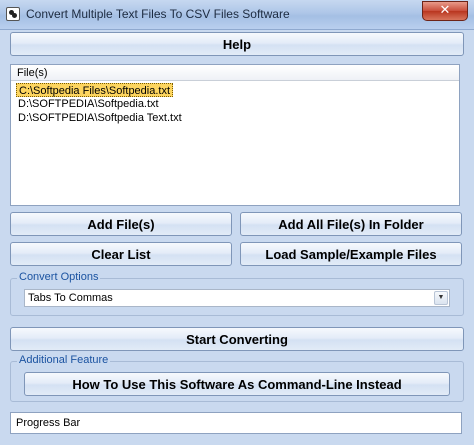  Describe the element at coordinates (13, 14) in the screenshot. I see `app-icon` at that location.